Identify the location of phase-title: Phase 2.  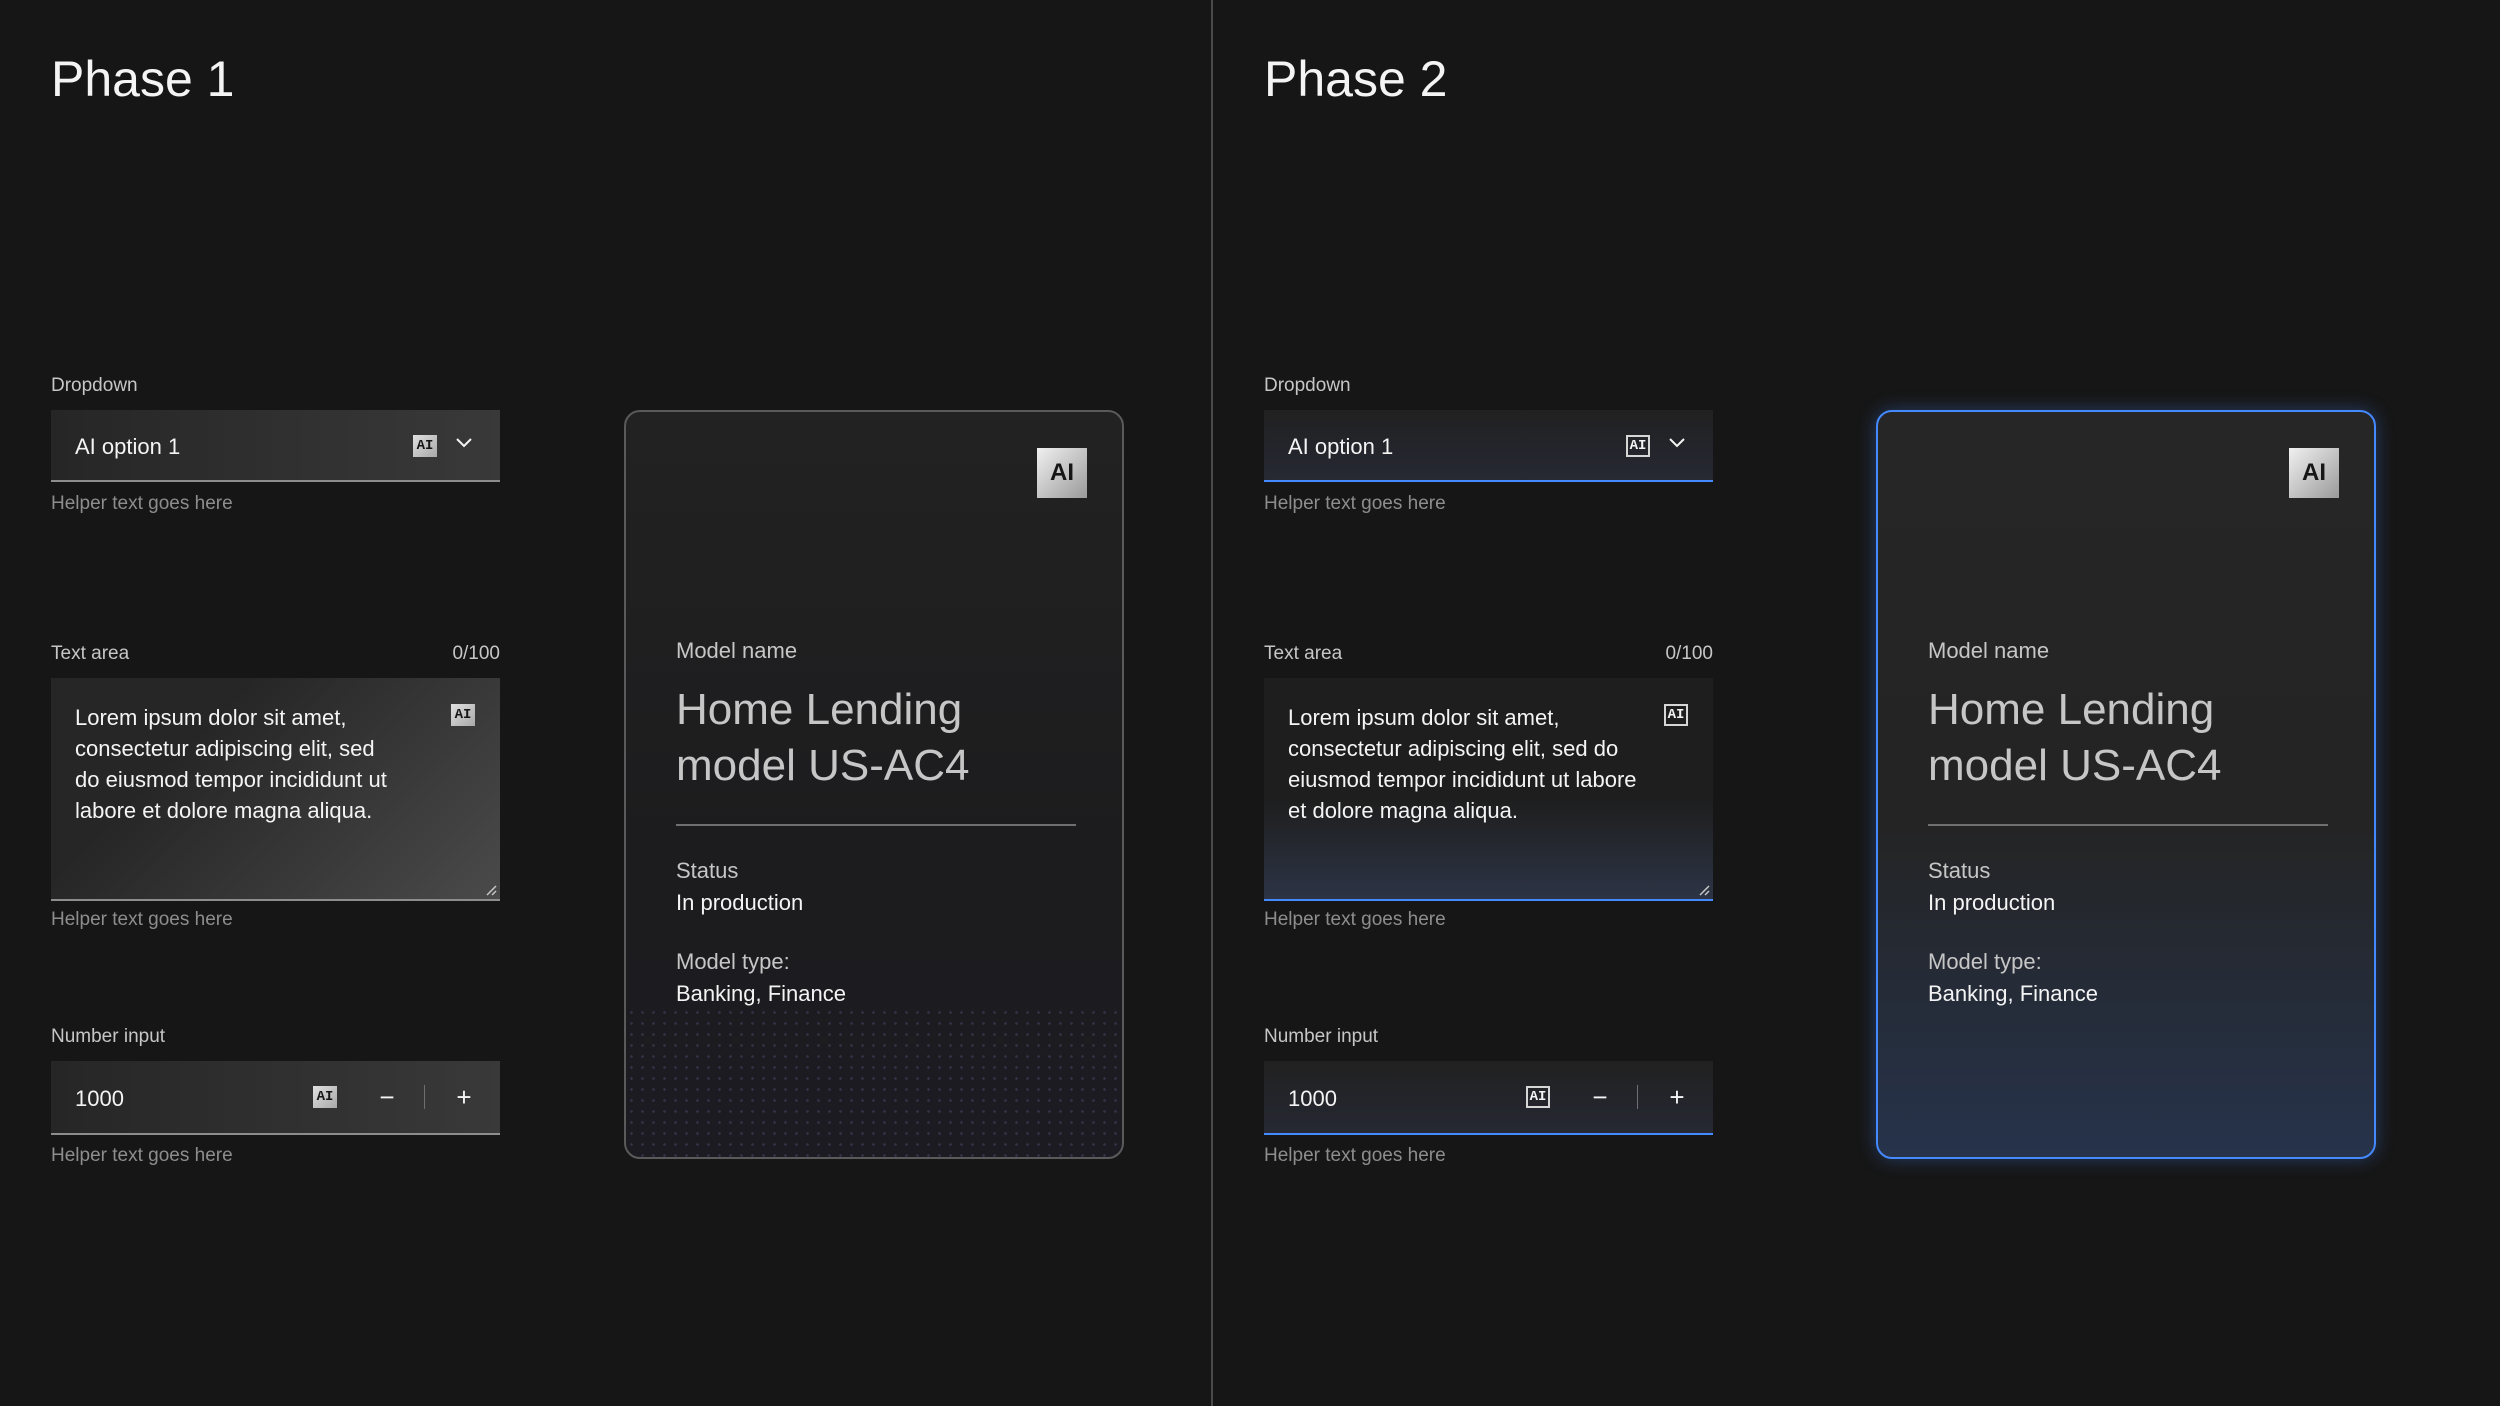
(1356, 79).